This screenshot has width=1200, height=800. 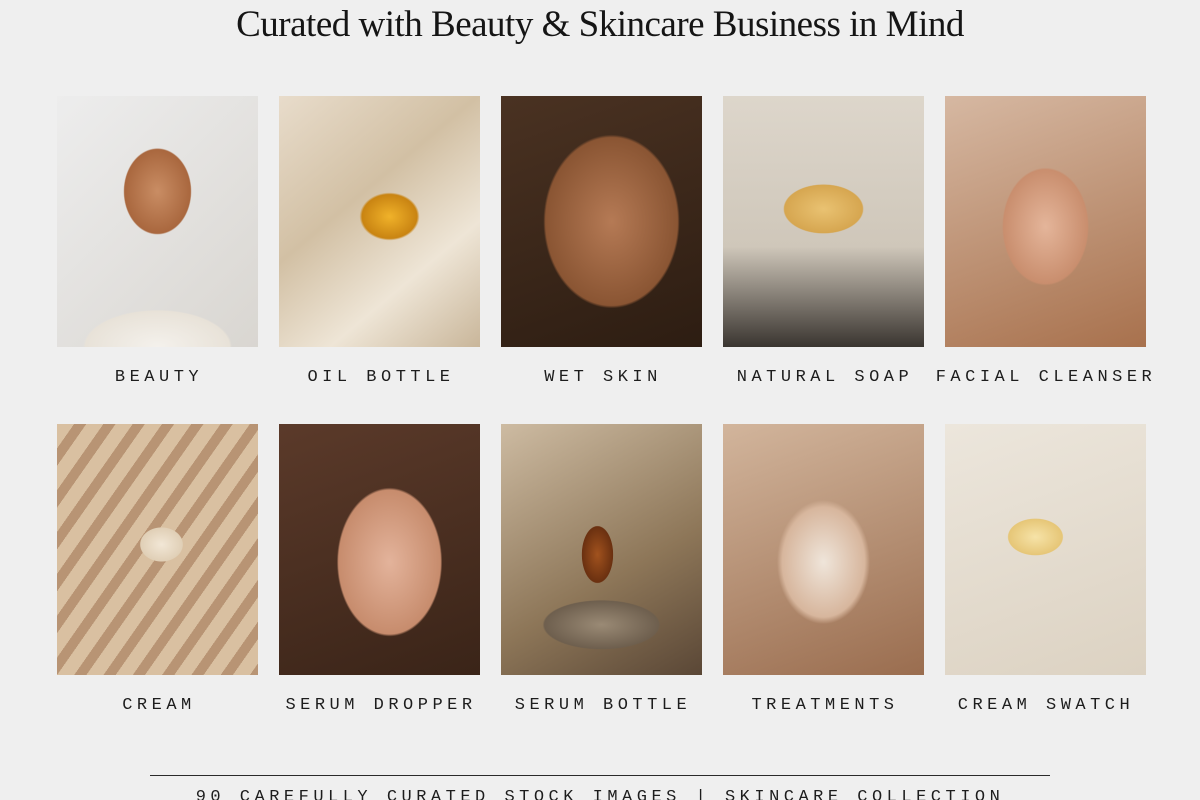 I want to click on footer-divider, so click(x=600, y=775).